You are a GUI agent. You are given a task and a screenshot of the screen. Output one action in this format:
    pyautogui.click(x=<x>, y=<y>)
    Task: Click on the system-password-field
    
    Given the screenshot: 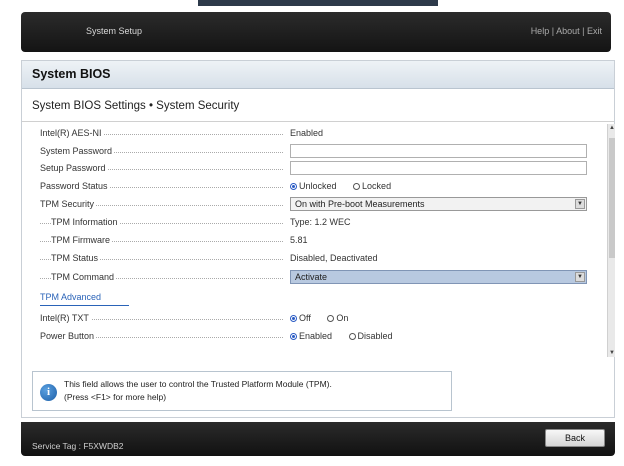 What is the action you would take?
    pyautogui.click(x=438, y=151)
    